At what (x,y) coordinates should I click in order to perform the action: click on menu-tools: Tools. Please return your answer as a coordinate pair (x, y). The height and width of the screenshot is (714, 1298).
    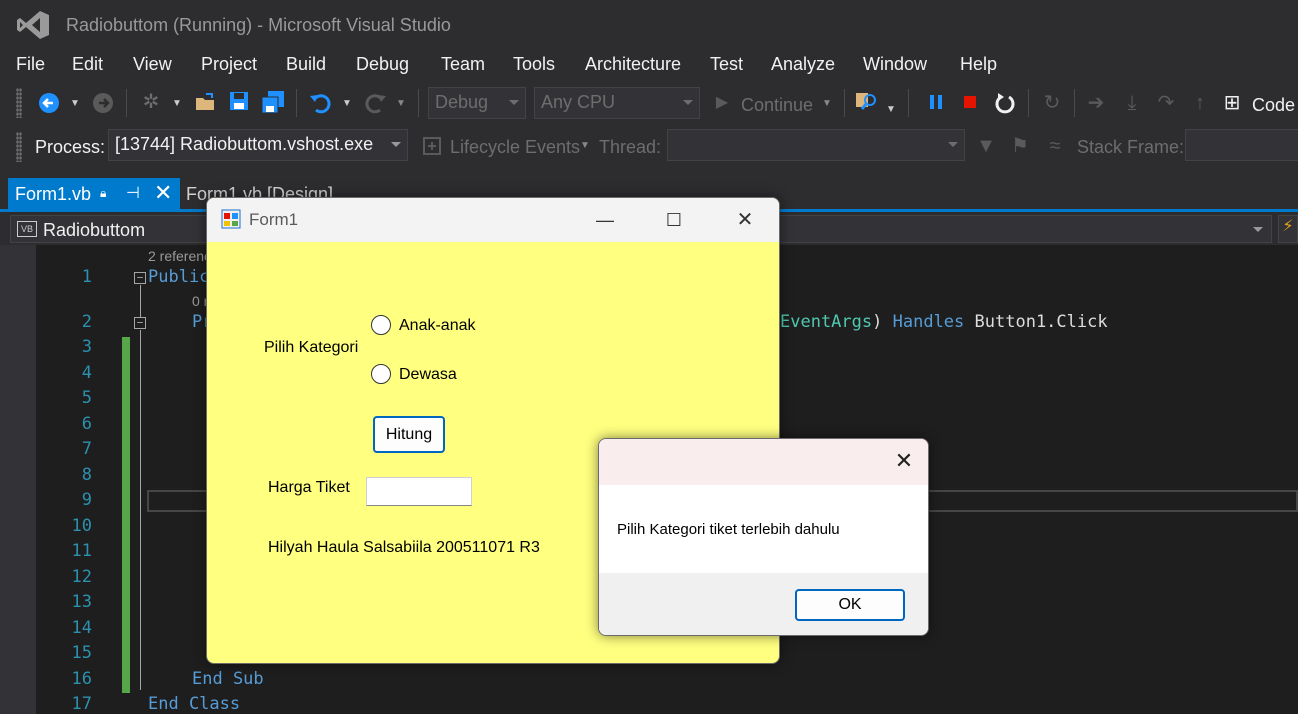
    Looking at the image, I should click on (534, 64).